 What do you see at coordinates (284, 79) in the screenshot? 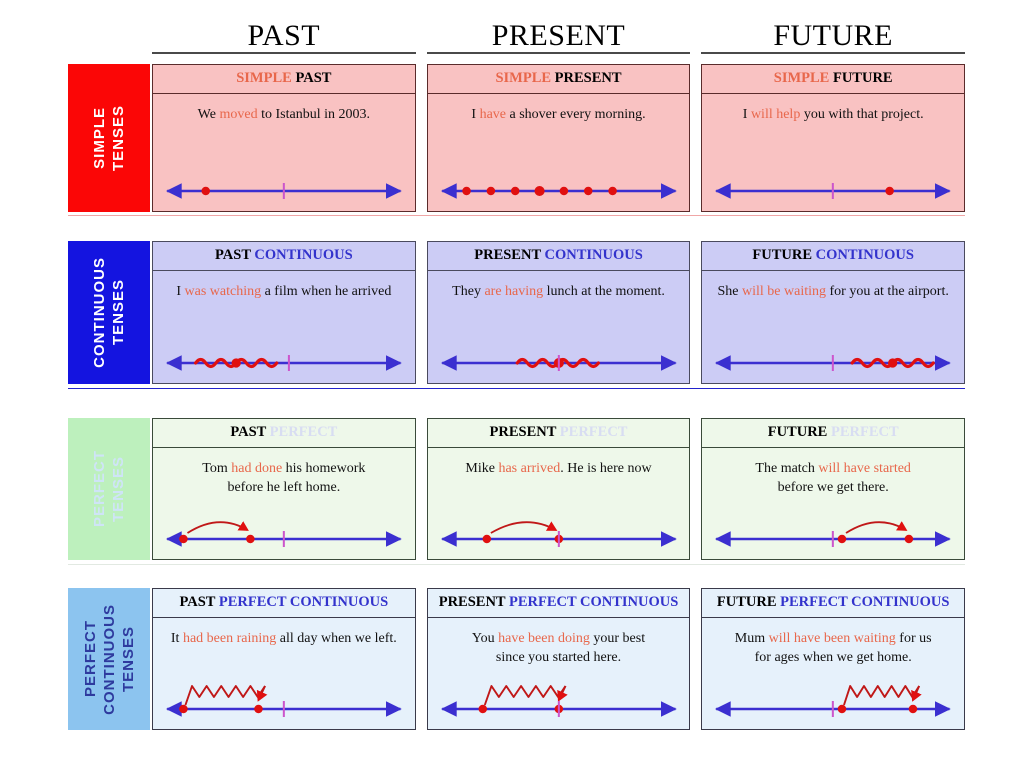
I see `tense-card-title: SIMPLE PAST` at bounding box center [284, 79].